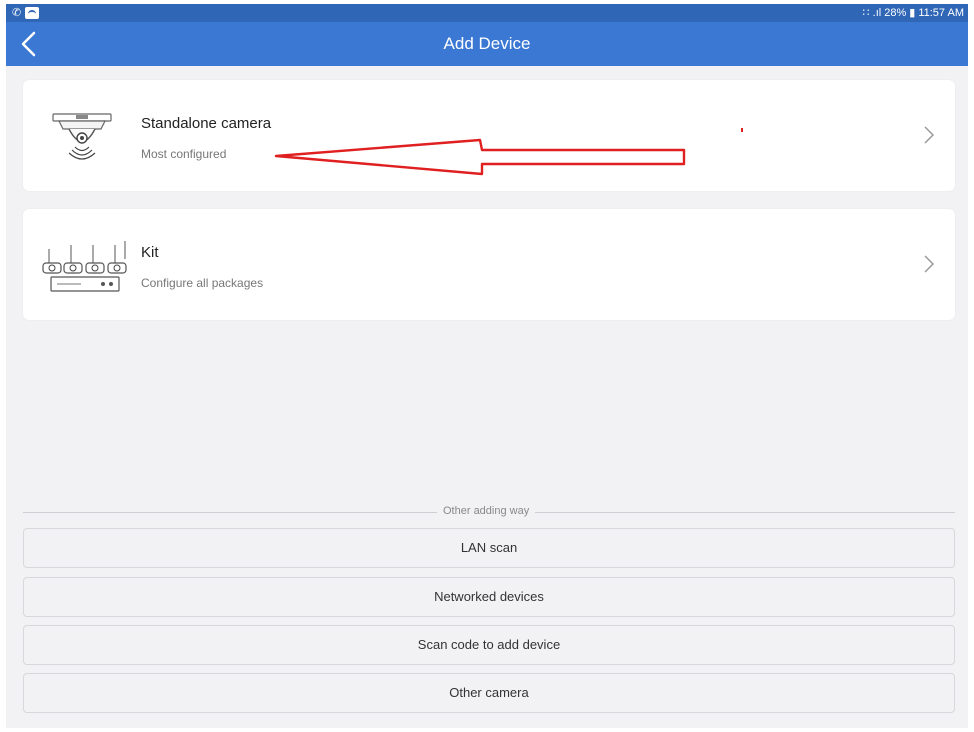 The height and width of the screenshot is (732, 974). I want to click on lan-scan-button: LAN scan, so click(489, 548).